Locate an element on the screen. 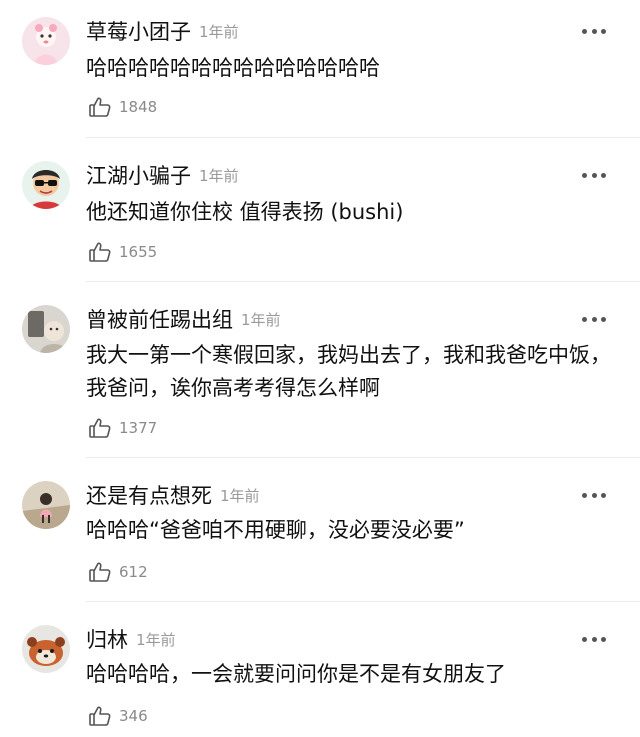 The height and width of the screenshot is (737, 640). comment-text: 我大一第一个寒假回家，我妈出去了，我和我爸吃中饭，我爸问，诶你高考考得怎么样啊 is located at coordinates (348, 371).